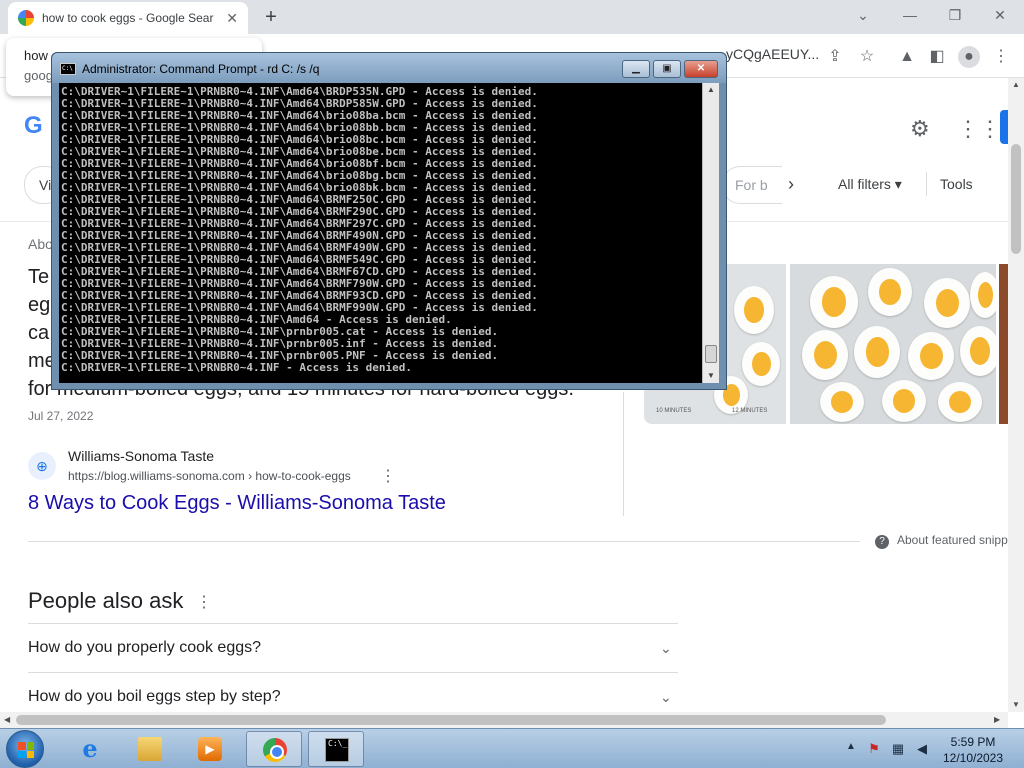  What do you see at coordinates (512, 748) in the screenshot?
I see `windows-taskbar: e ▶ C:\_ ▲ ⚑ ▦ ◀ 5:59 PM 12/10/2023` at bounding box center [512, 748].